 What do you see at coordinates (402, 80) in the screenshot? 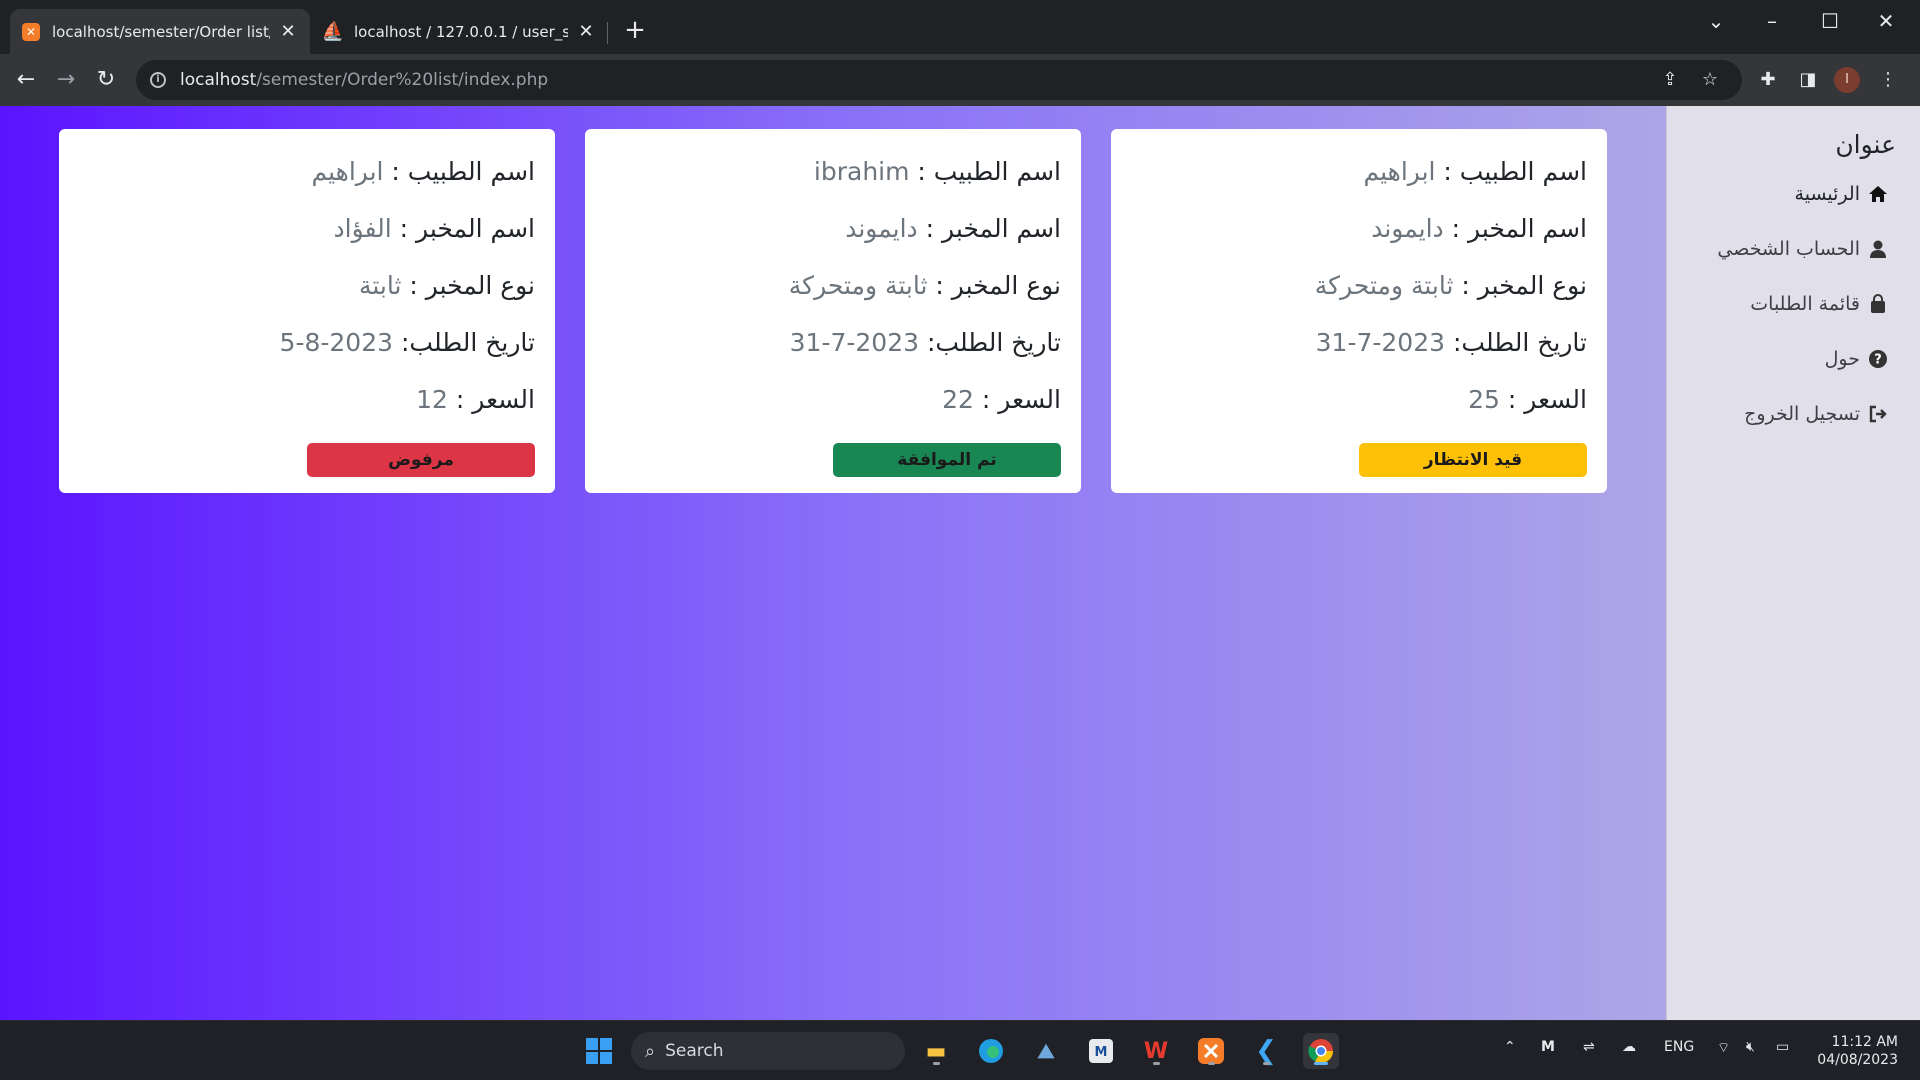
I see `url-path: /semester/Order%20list/index.php` at bounding box center [402, 80].